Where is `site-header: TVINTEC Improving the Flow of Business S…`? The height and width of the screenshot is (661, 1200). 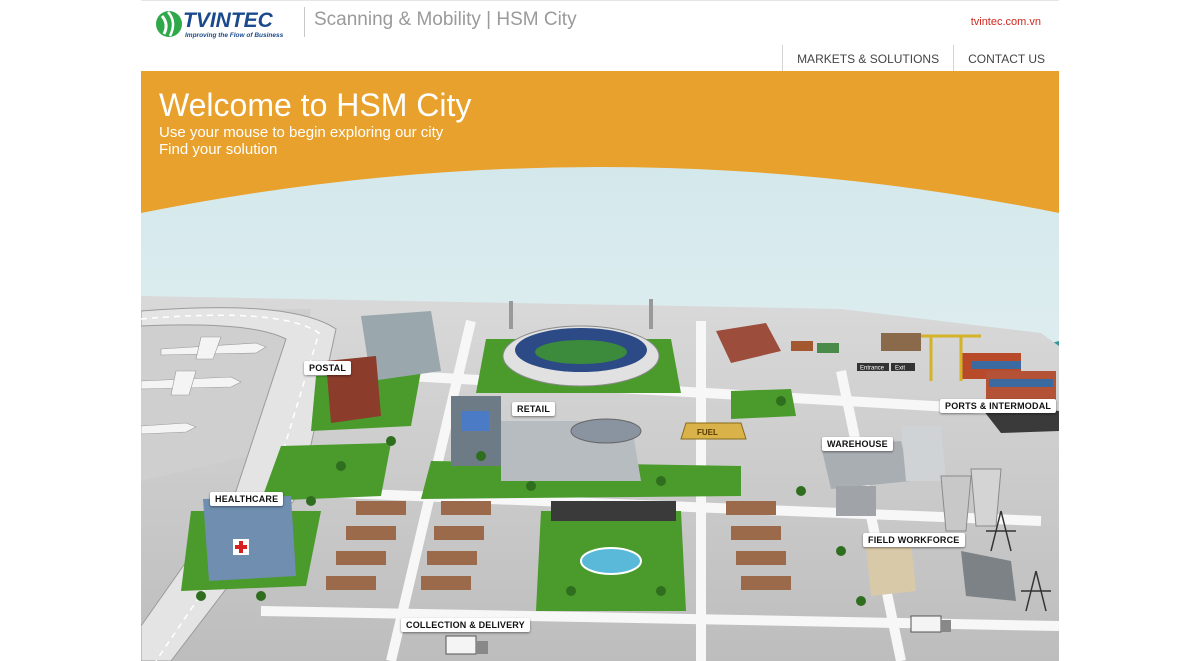 site-header: TVINTEC Improving the Flow of Business S… is located at coordinates (600, 36).